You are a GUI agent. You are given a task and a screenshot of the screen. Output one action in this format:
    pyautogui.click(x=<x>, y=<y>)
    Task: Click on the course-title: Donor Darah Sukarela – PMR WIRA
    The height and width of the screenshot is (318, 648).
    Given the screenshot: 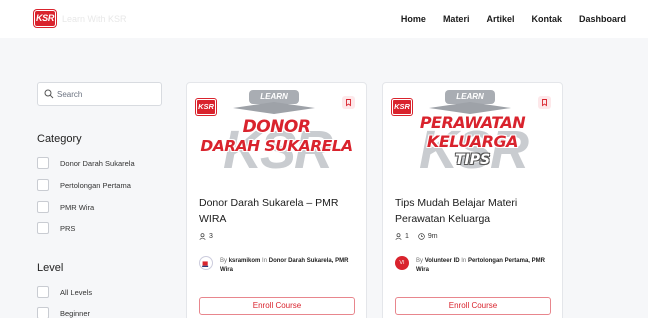 What is the action you would take?
    pyautogui.click(x=278, y=211)
    